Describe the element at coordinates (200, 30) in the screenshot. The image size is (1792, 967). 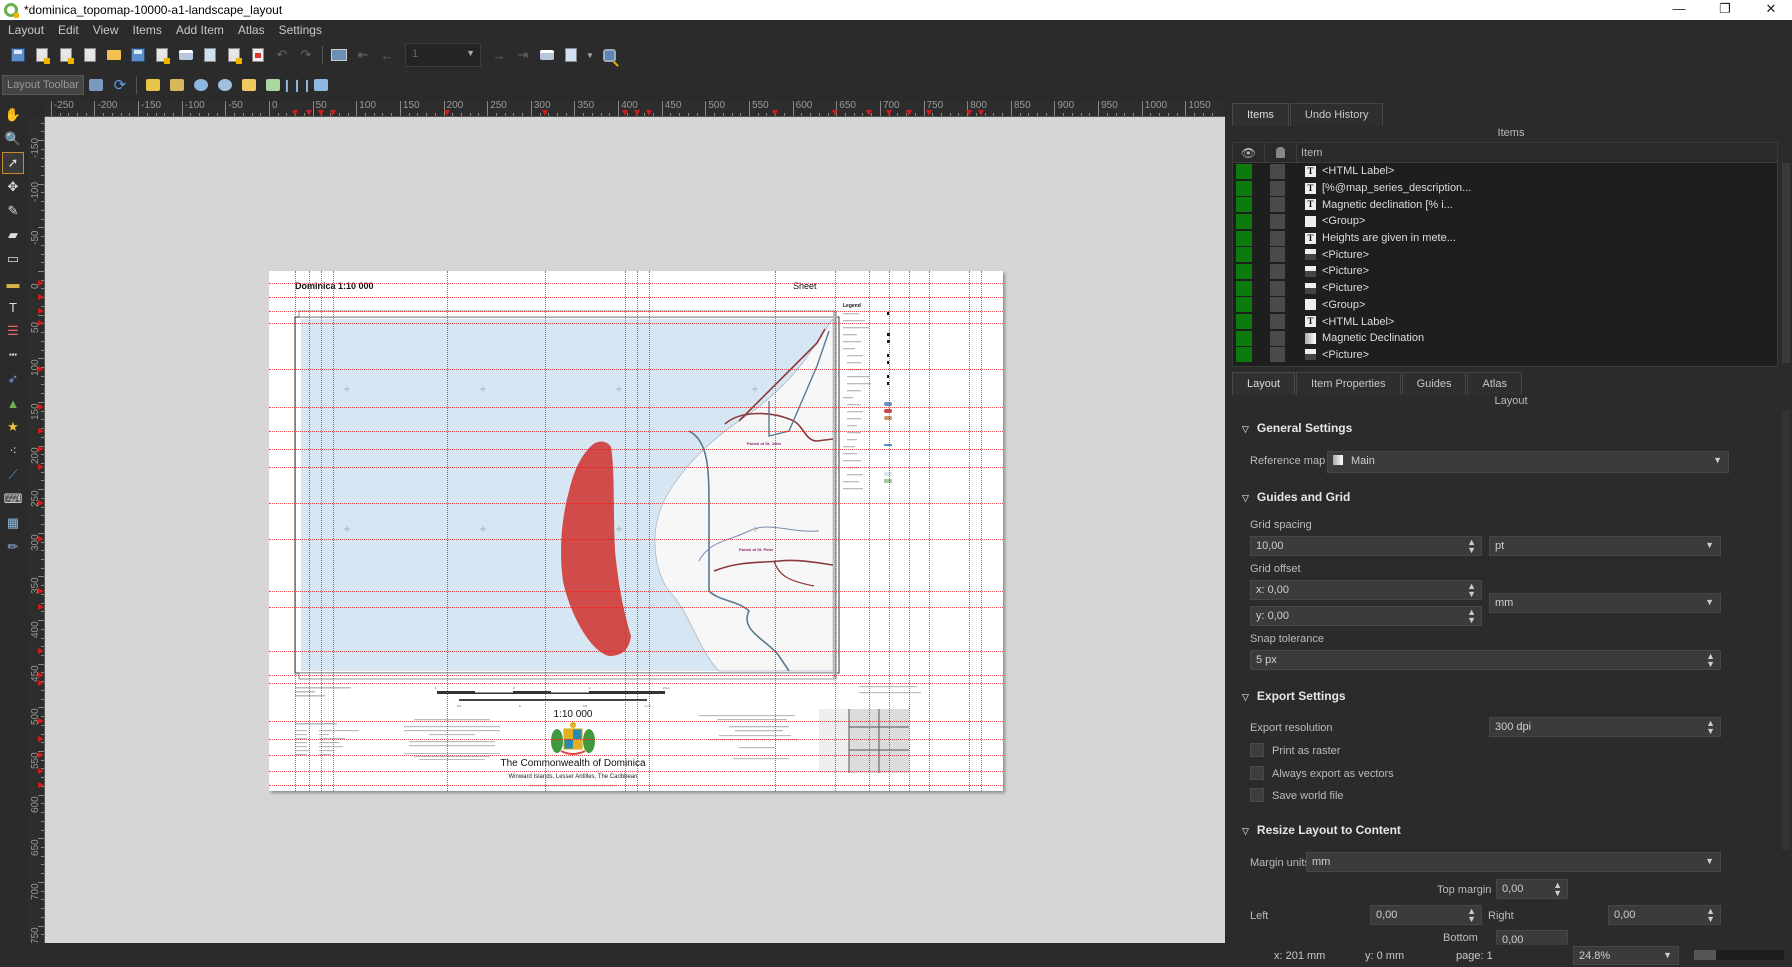
I see `menu-add-item: Add Item` at that location.